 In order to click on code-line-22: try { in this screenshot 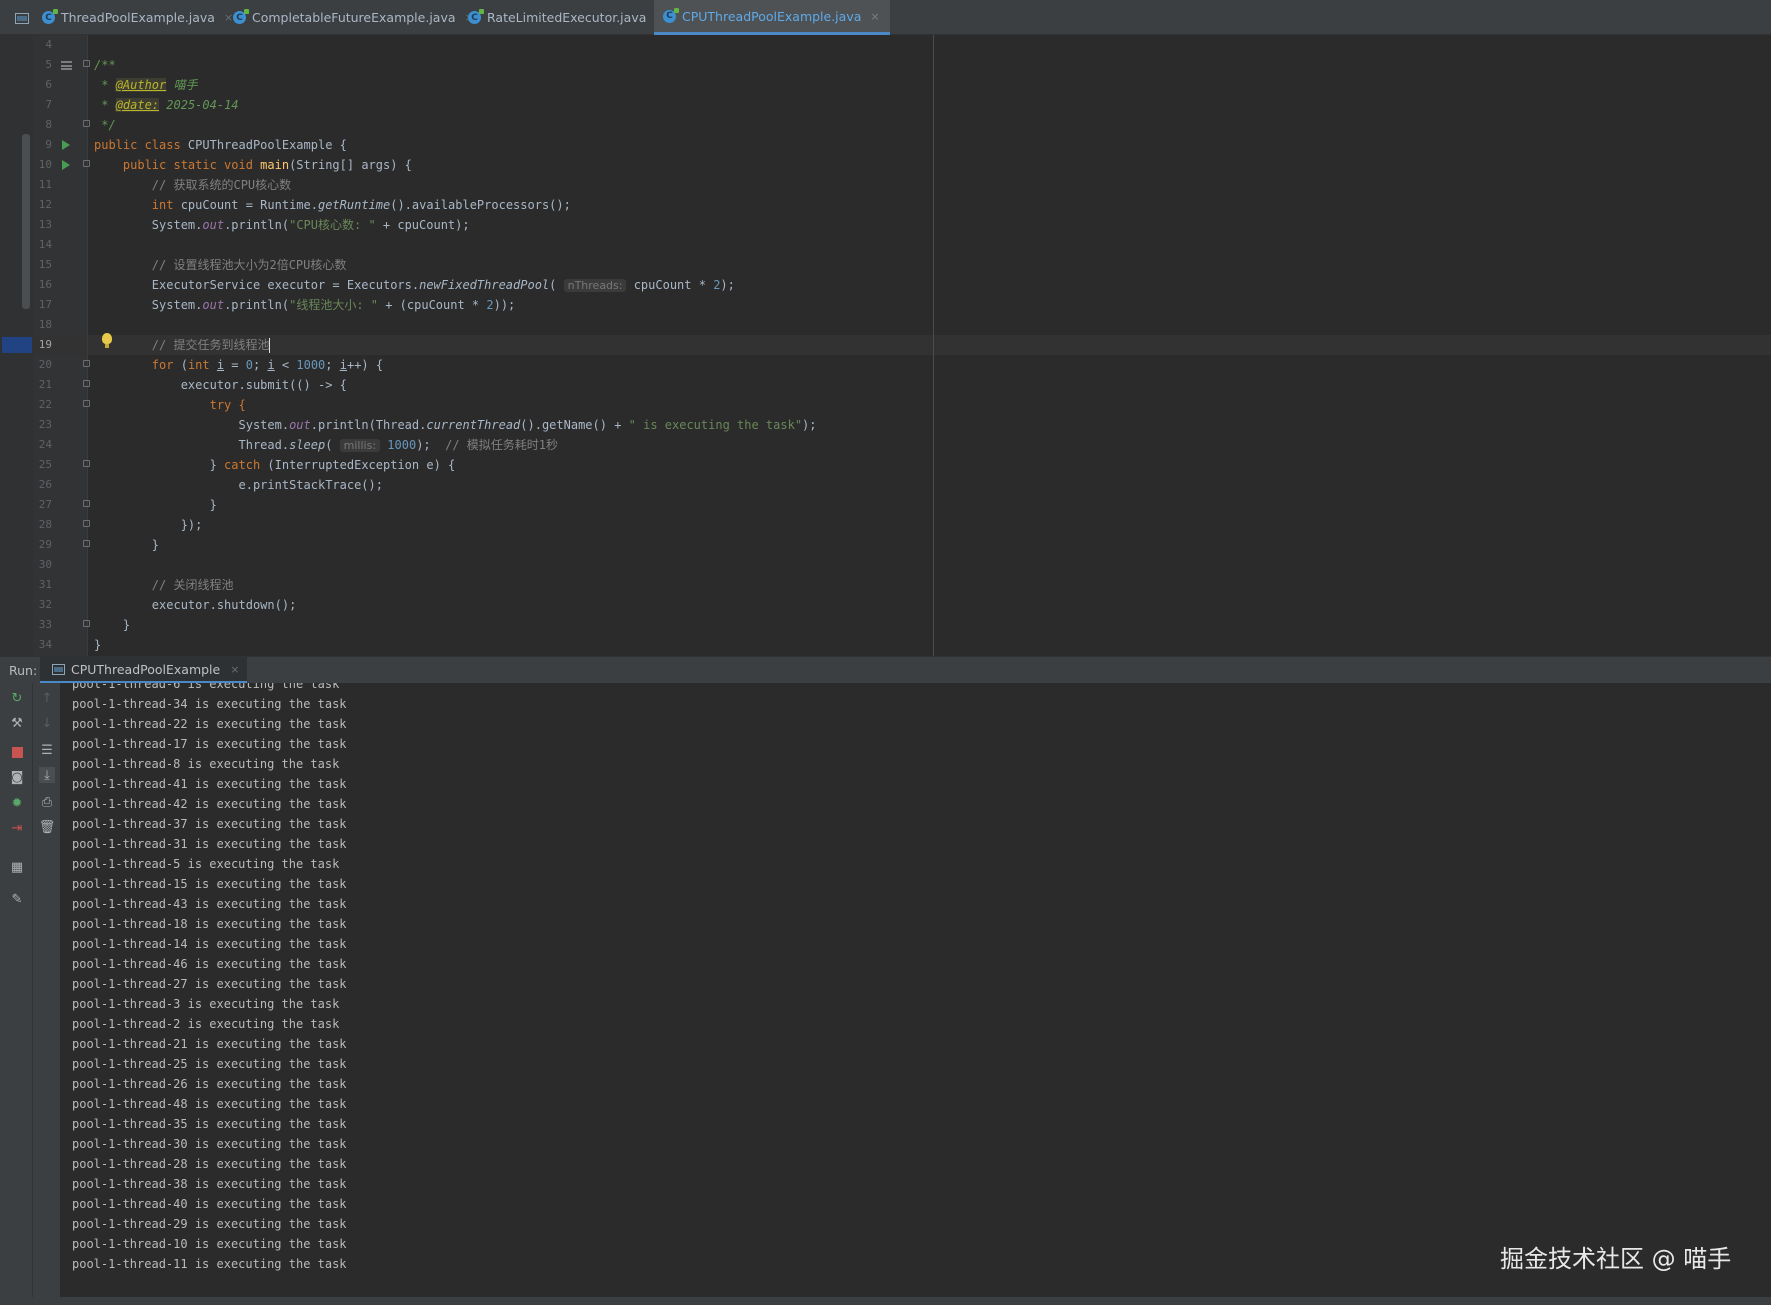, I will do `click(170, 405)`.